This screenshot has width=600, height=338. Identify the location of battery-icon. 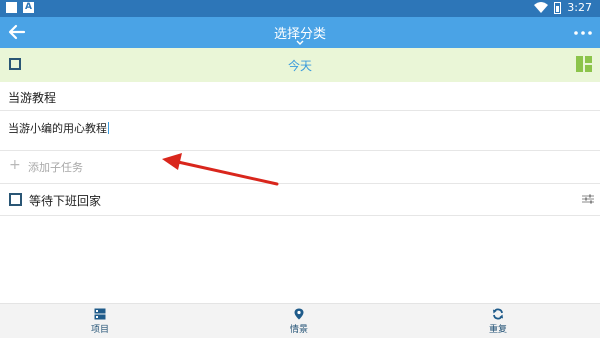
(558, 7).